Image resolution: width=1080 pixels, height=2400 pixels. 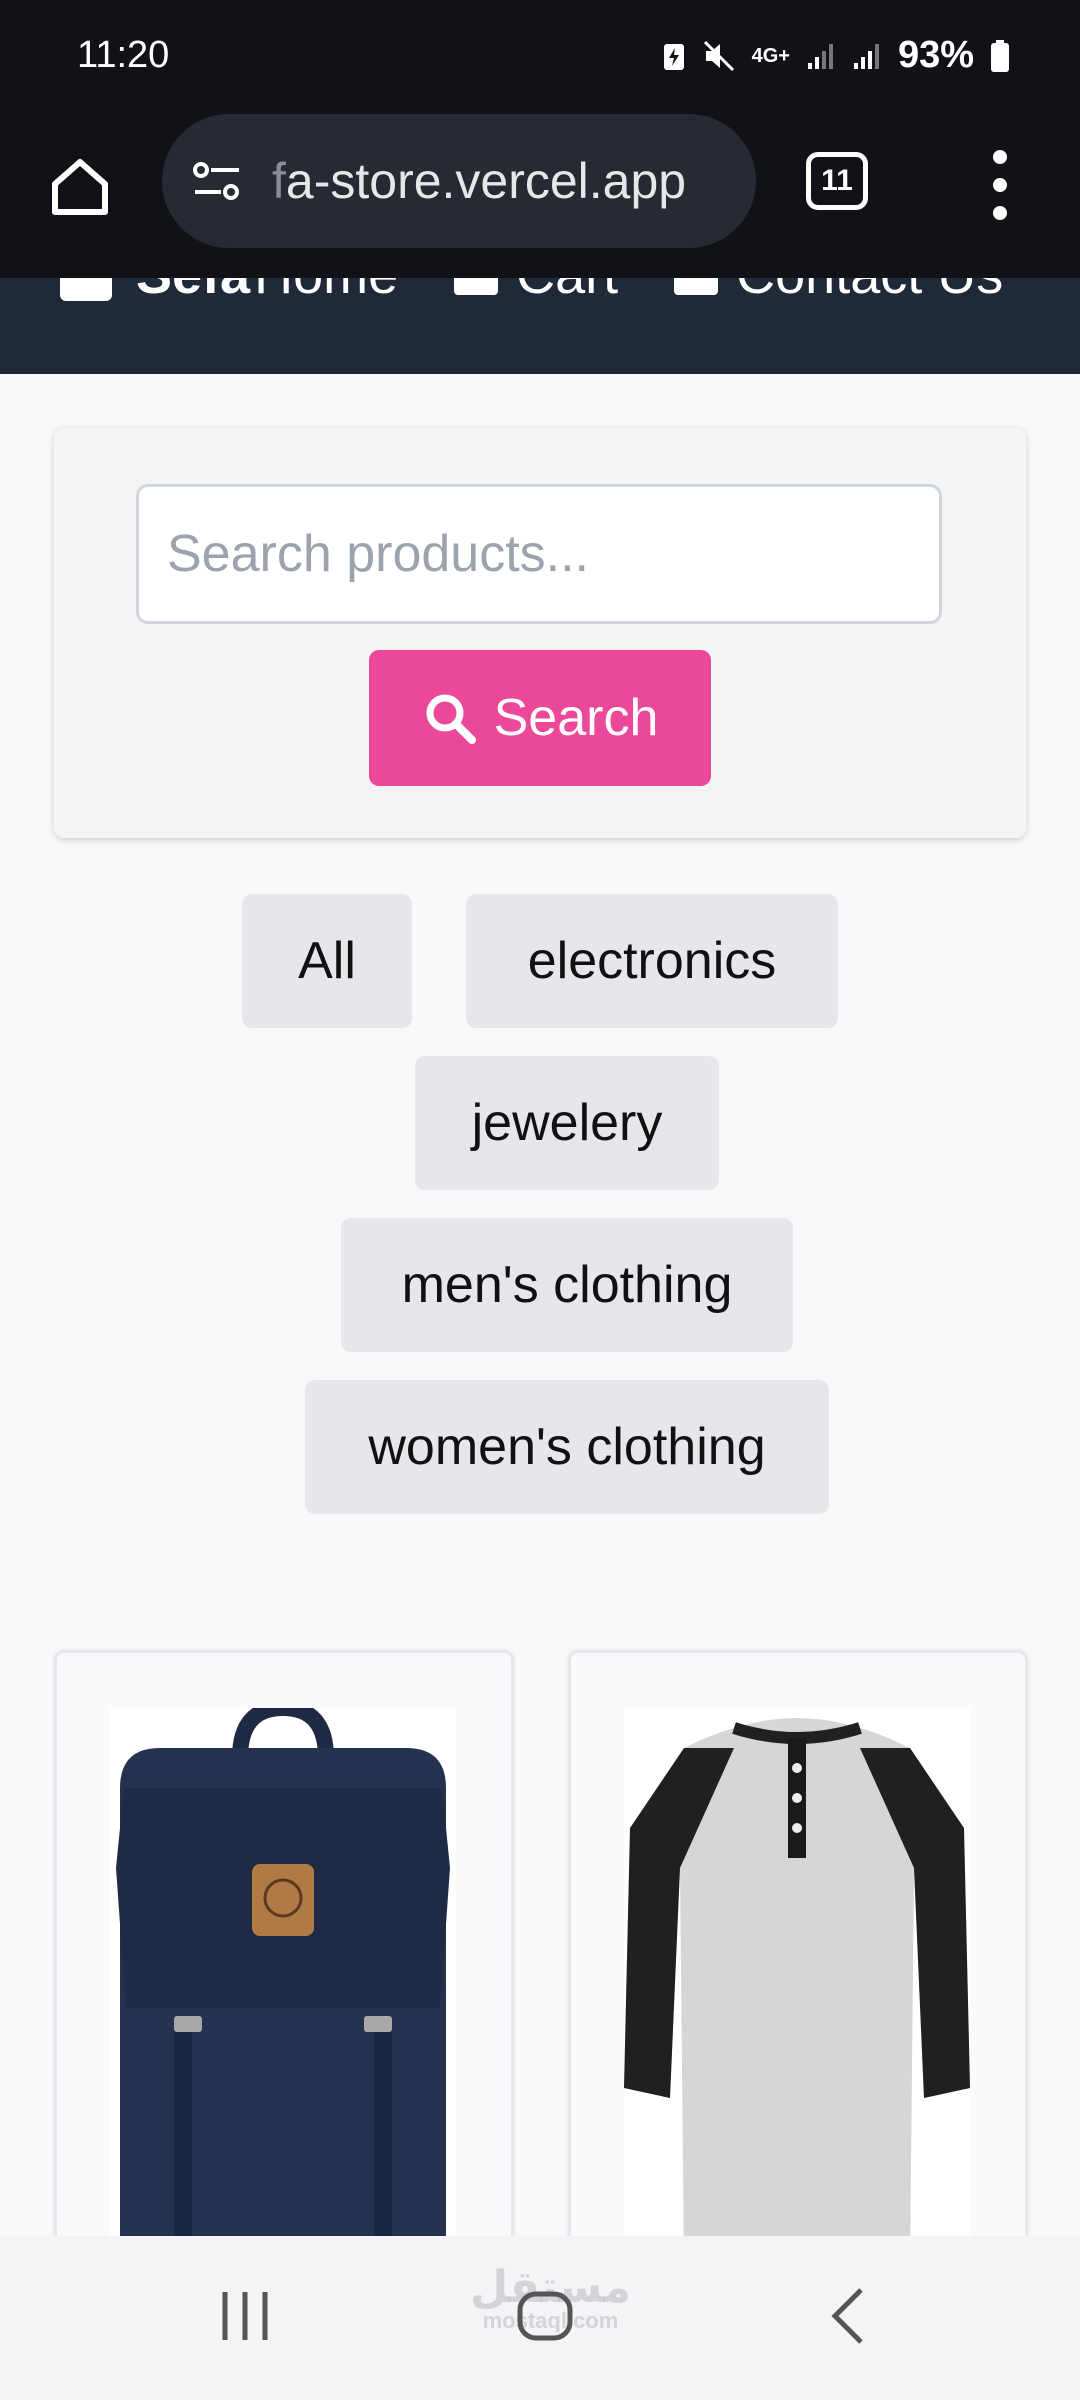 I want to click on category-chip-womens-clothing: women's clothing, so click(x=567, y=1447).